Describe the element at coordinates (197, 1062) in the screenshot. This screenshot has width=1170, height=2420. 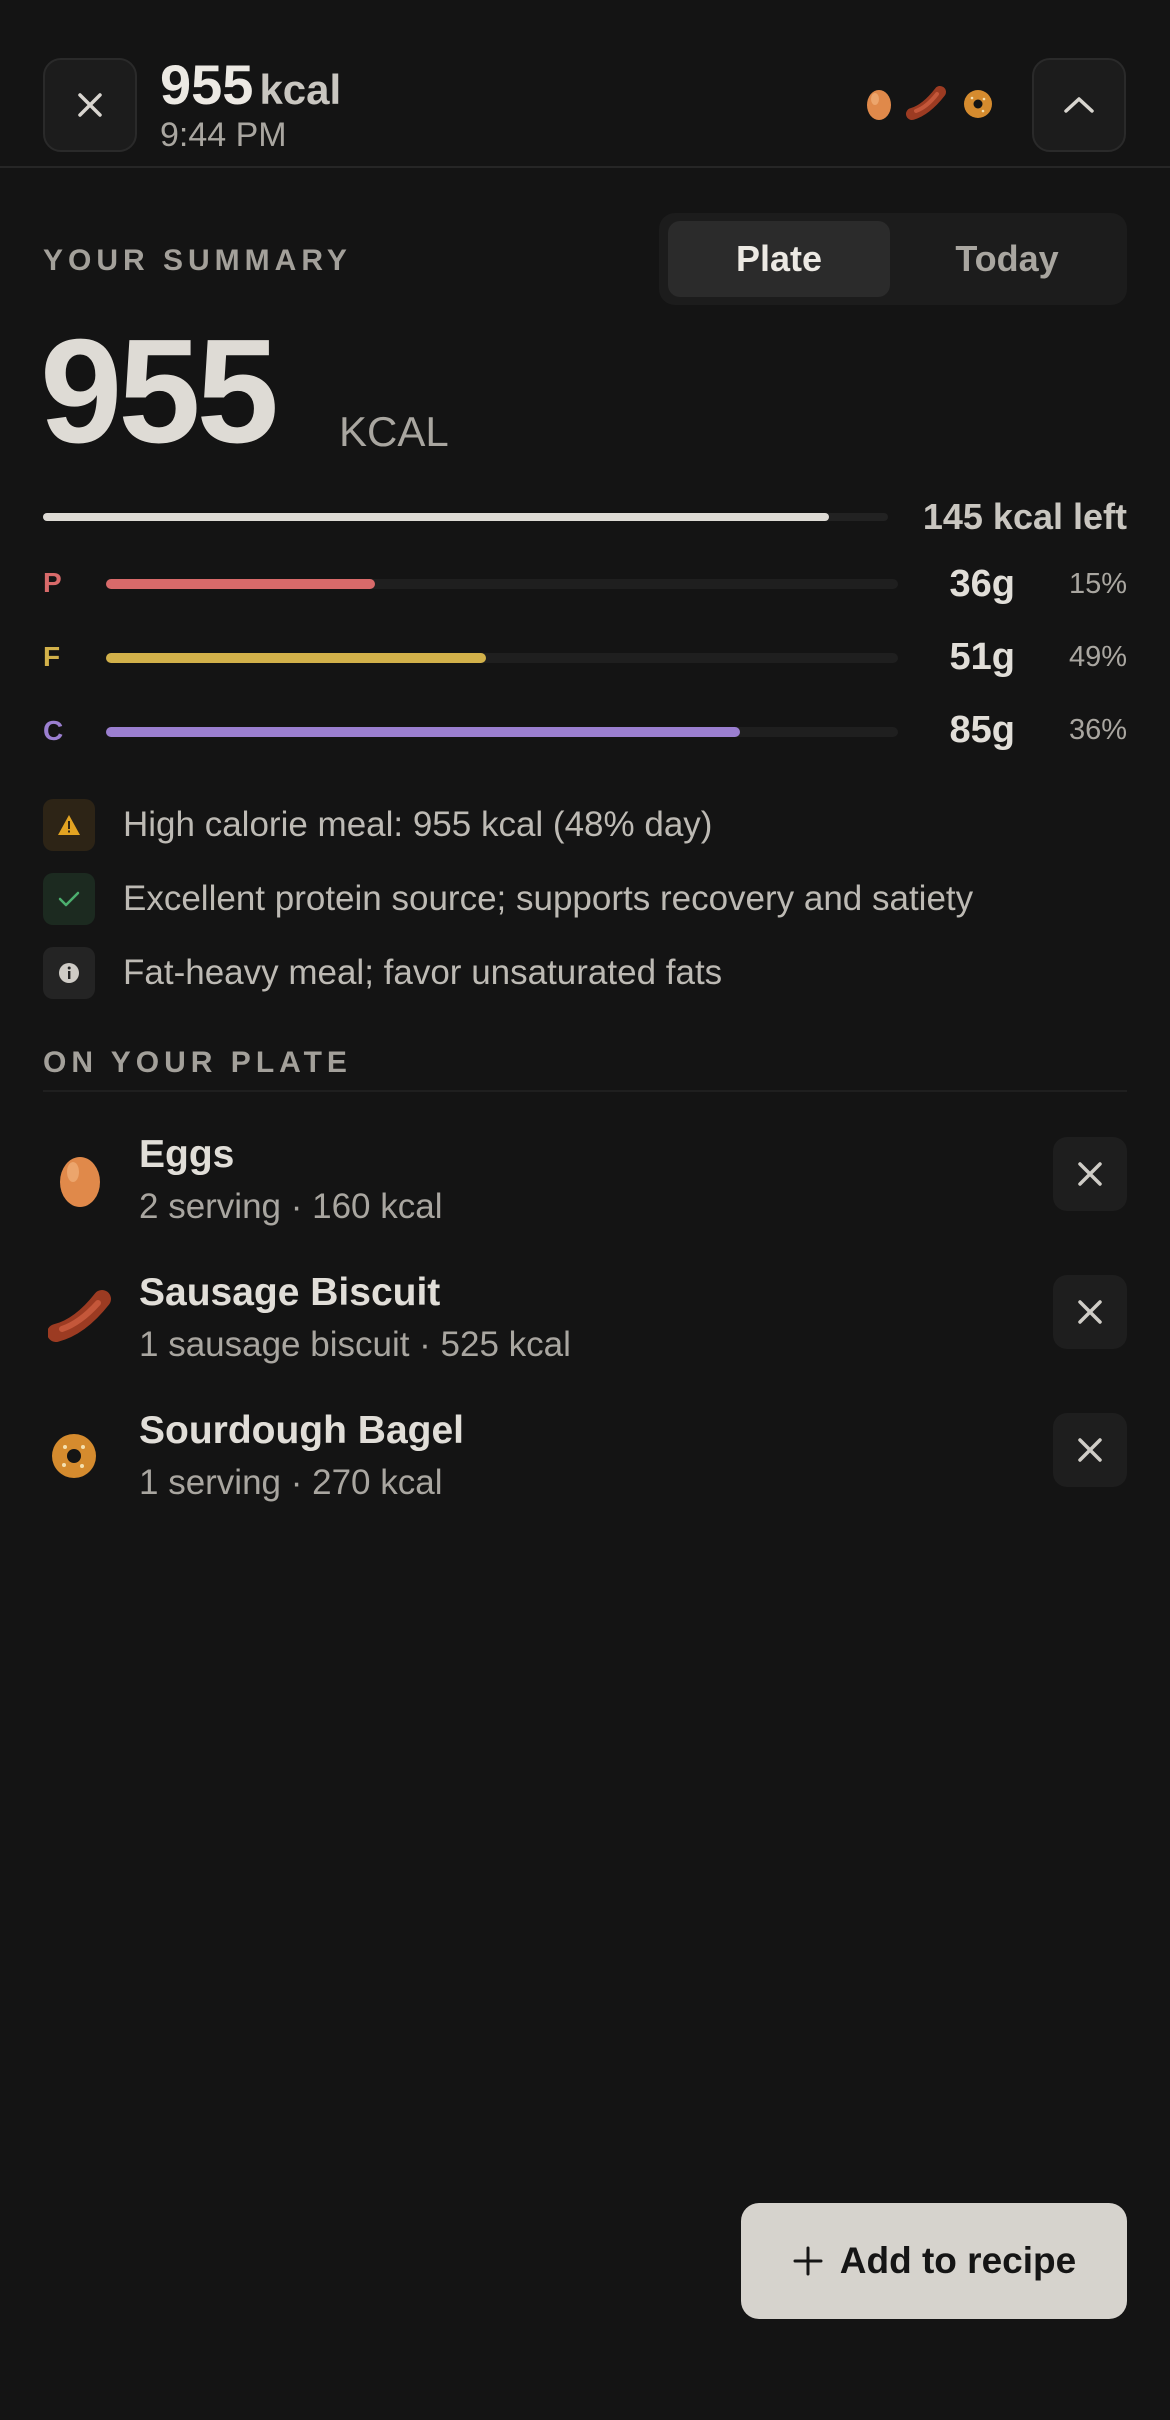
I see `plate-heading: ON YOUR PLATE` at that location.